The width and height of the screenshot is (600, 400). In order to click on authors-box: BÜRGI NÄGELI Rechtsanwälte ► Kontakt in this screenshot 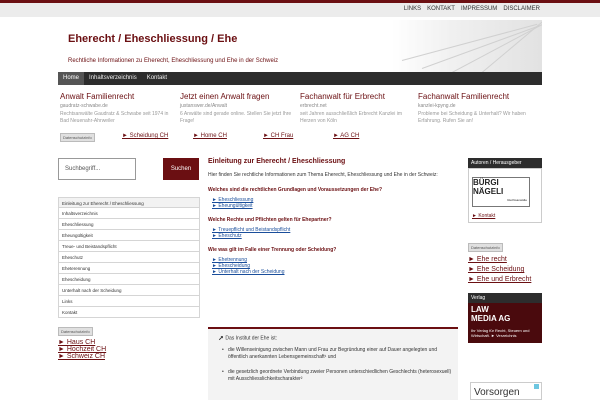, I will do `click(505, 195)`.